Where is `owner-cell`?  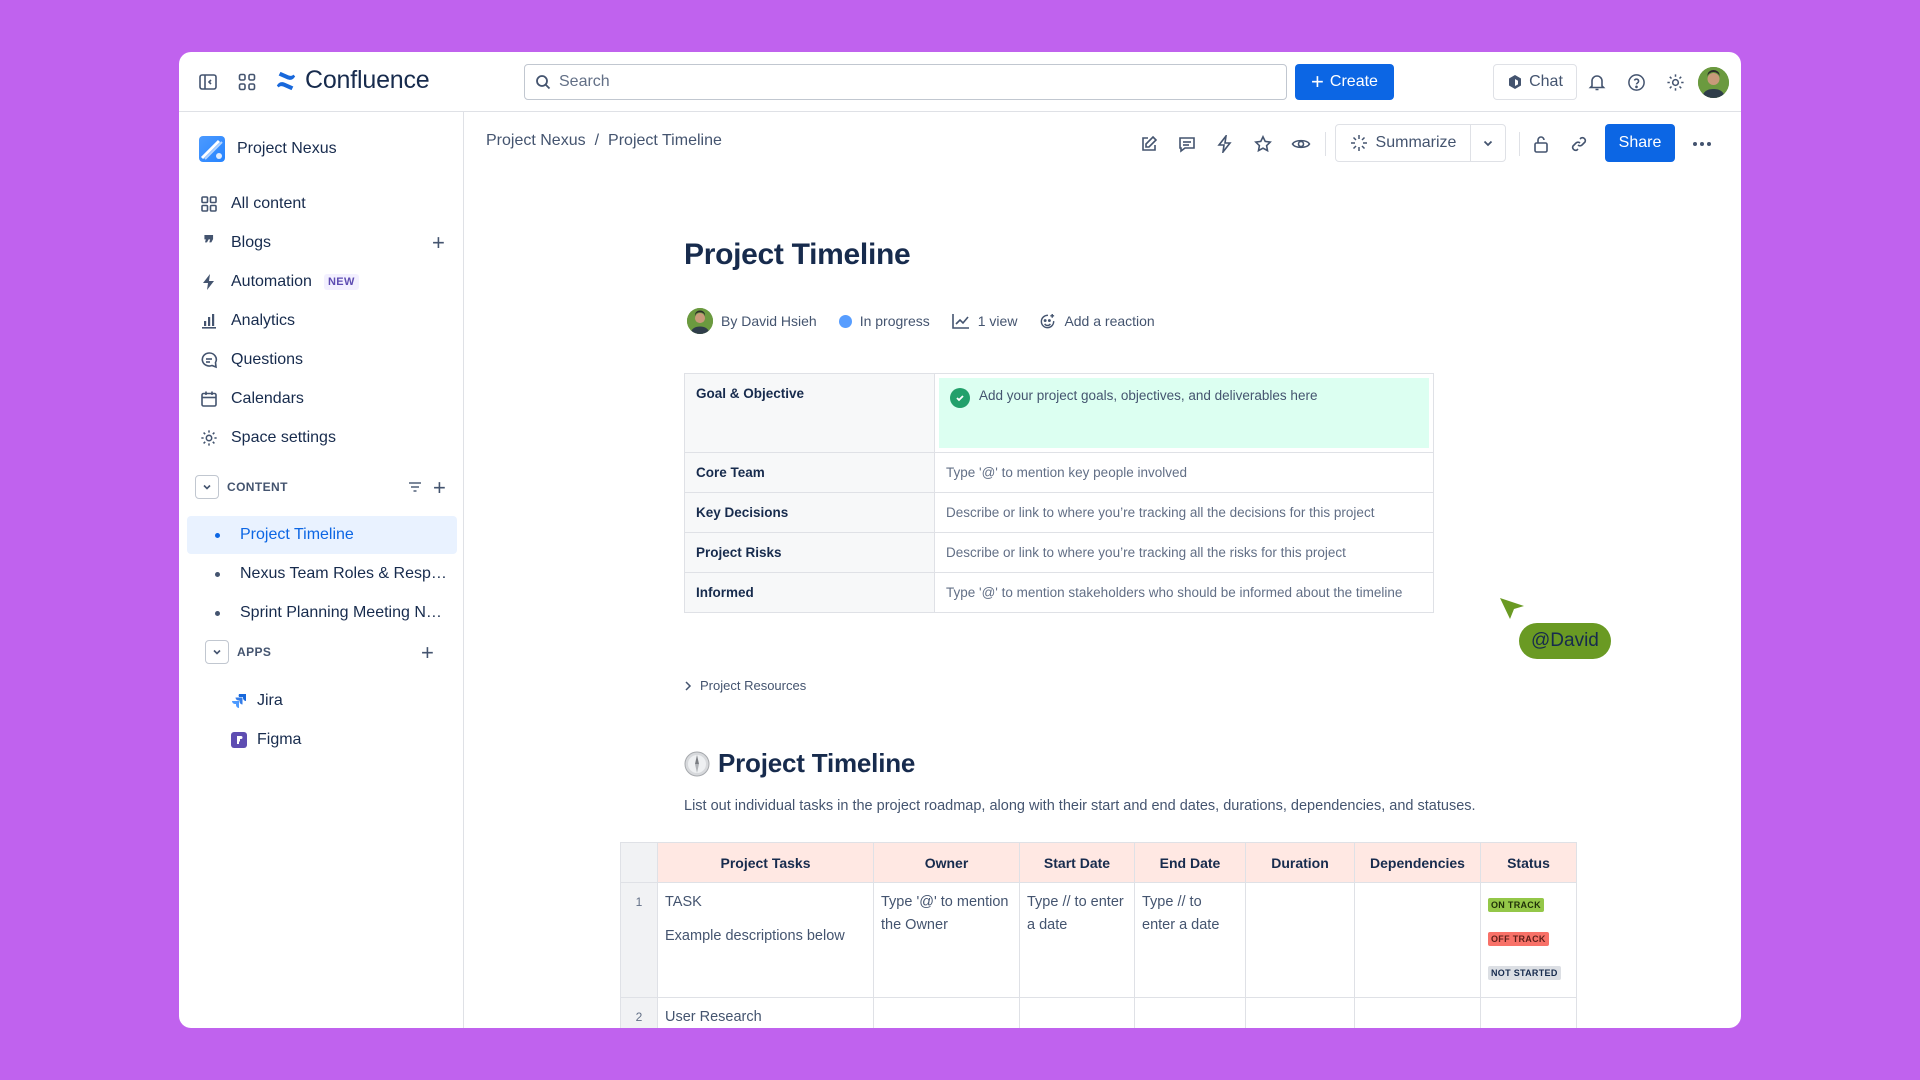
owner-cell is located at coordinates (946, 1012).